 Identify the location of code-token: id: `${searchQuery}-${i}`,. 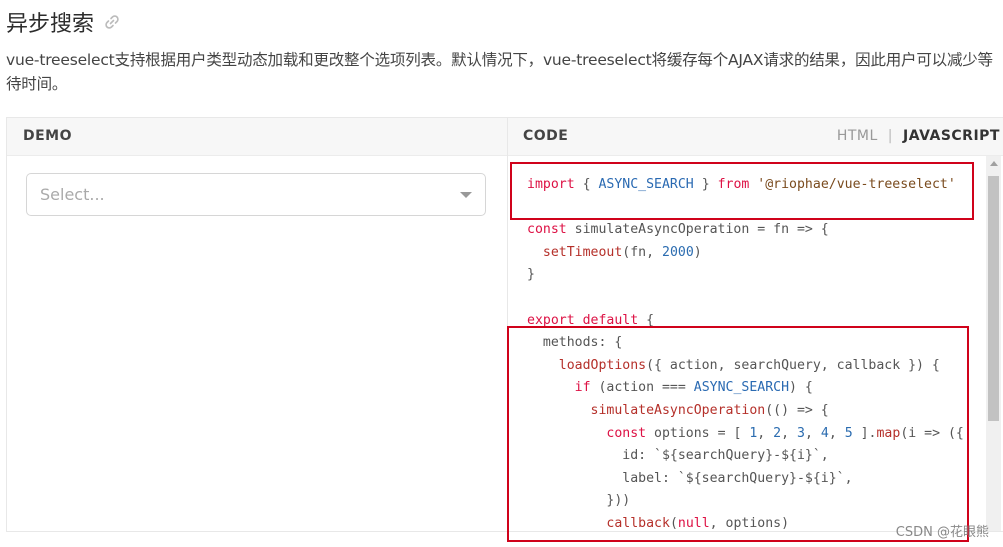
(678, 456).